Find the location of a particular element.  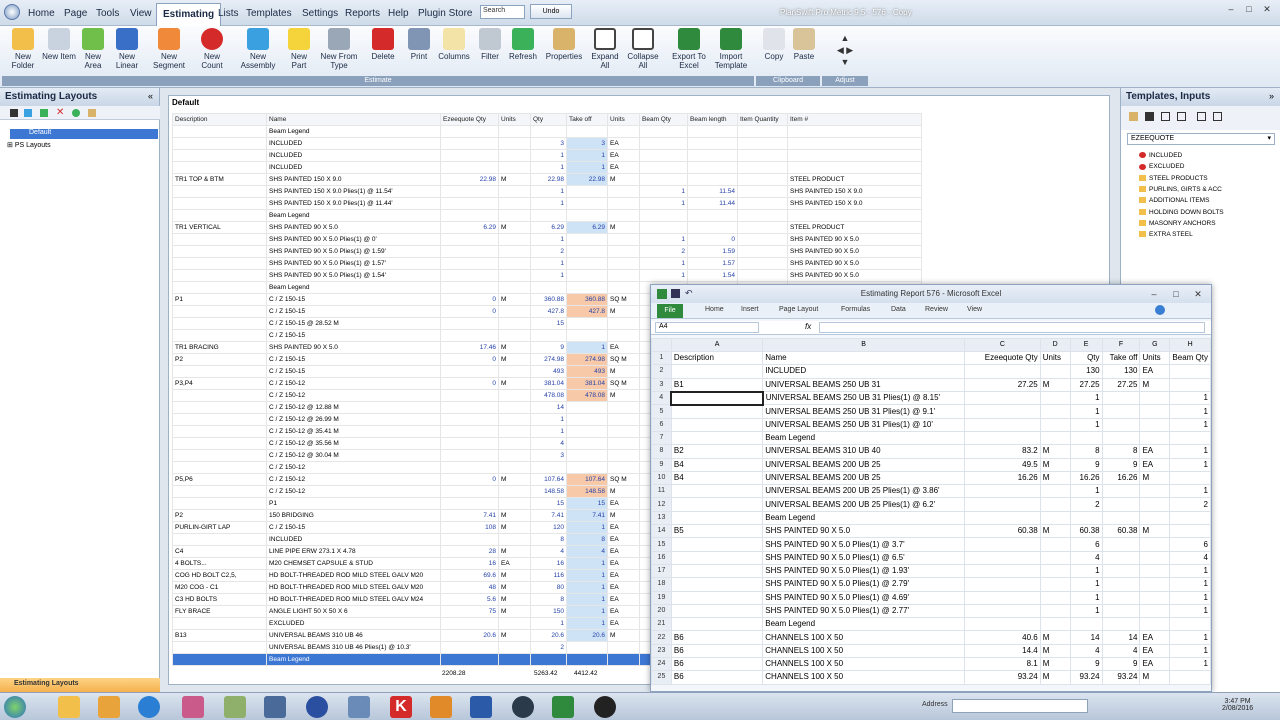

properties-button: Properties is located at coordinates (564, 44).